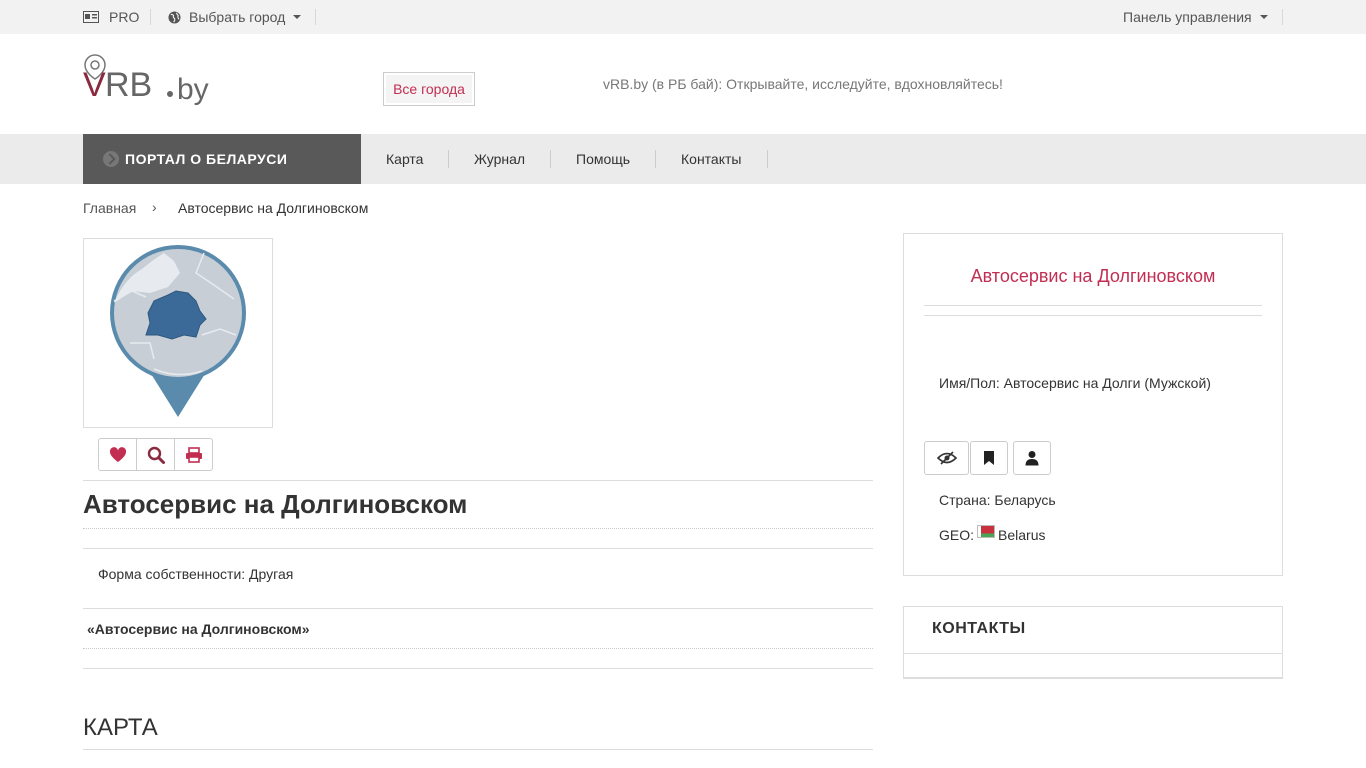  I want to click on portal-label: ПОРТАЛ О БЕЛАРУСИ, so click(206, 159).